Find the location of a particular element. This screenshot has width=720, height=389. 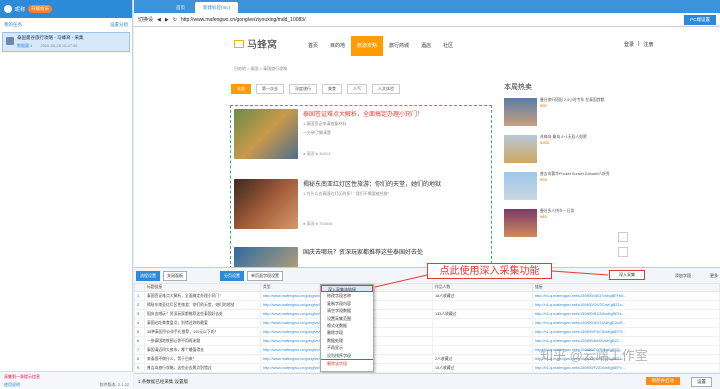

save-start-button: 保存并启动 is located at coordinates (662, 381).